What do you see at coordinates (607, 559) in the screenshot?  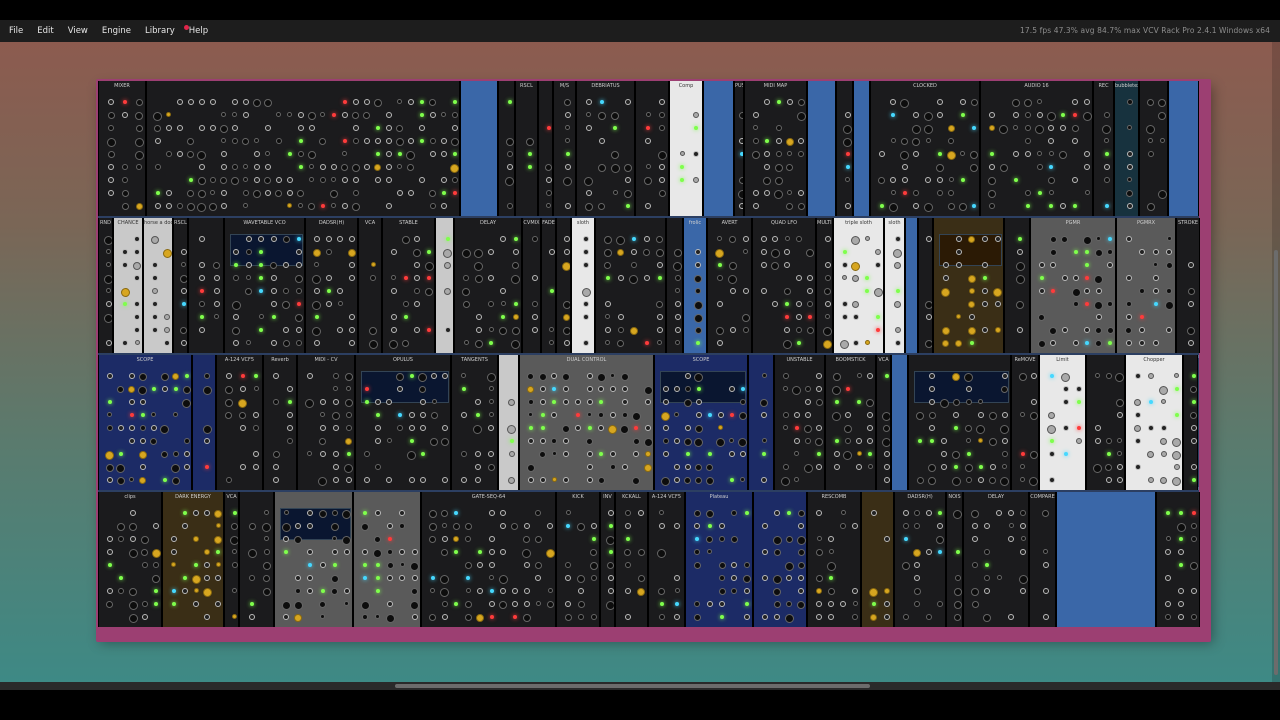 I see `module: INV` at bounding box center [607, 559].